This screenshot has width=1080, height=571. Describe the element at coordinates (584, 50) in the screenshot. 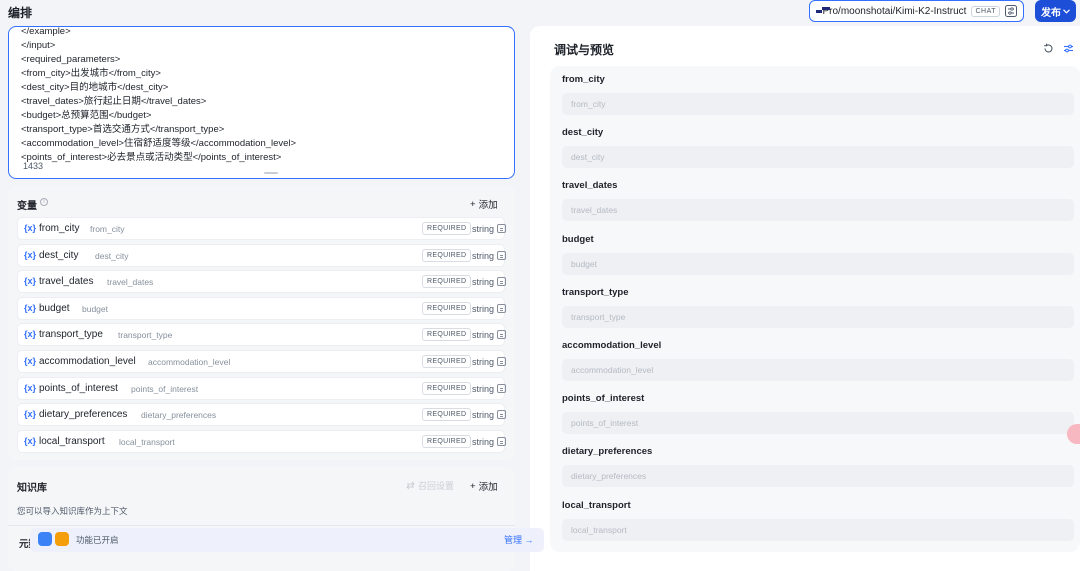

I see `preview-title: 调试与预览` at that location.